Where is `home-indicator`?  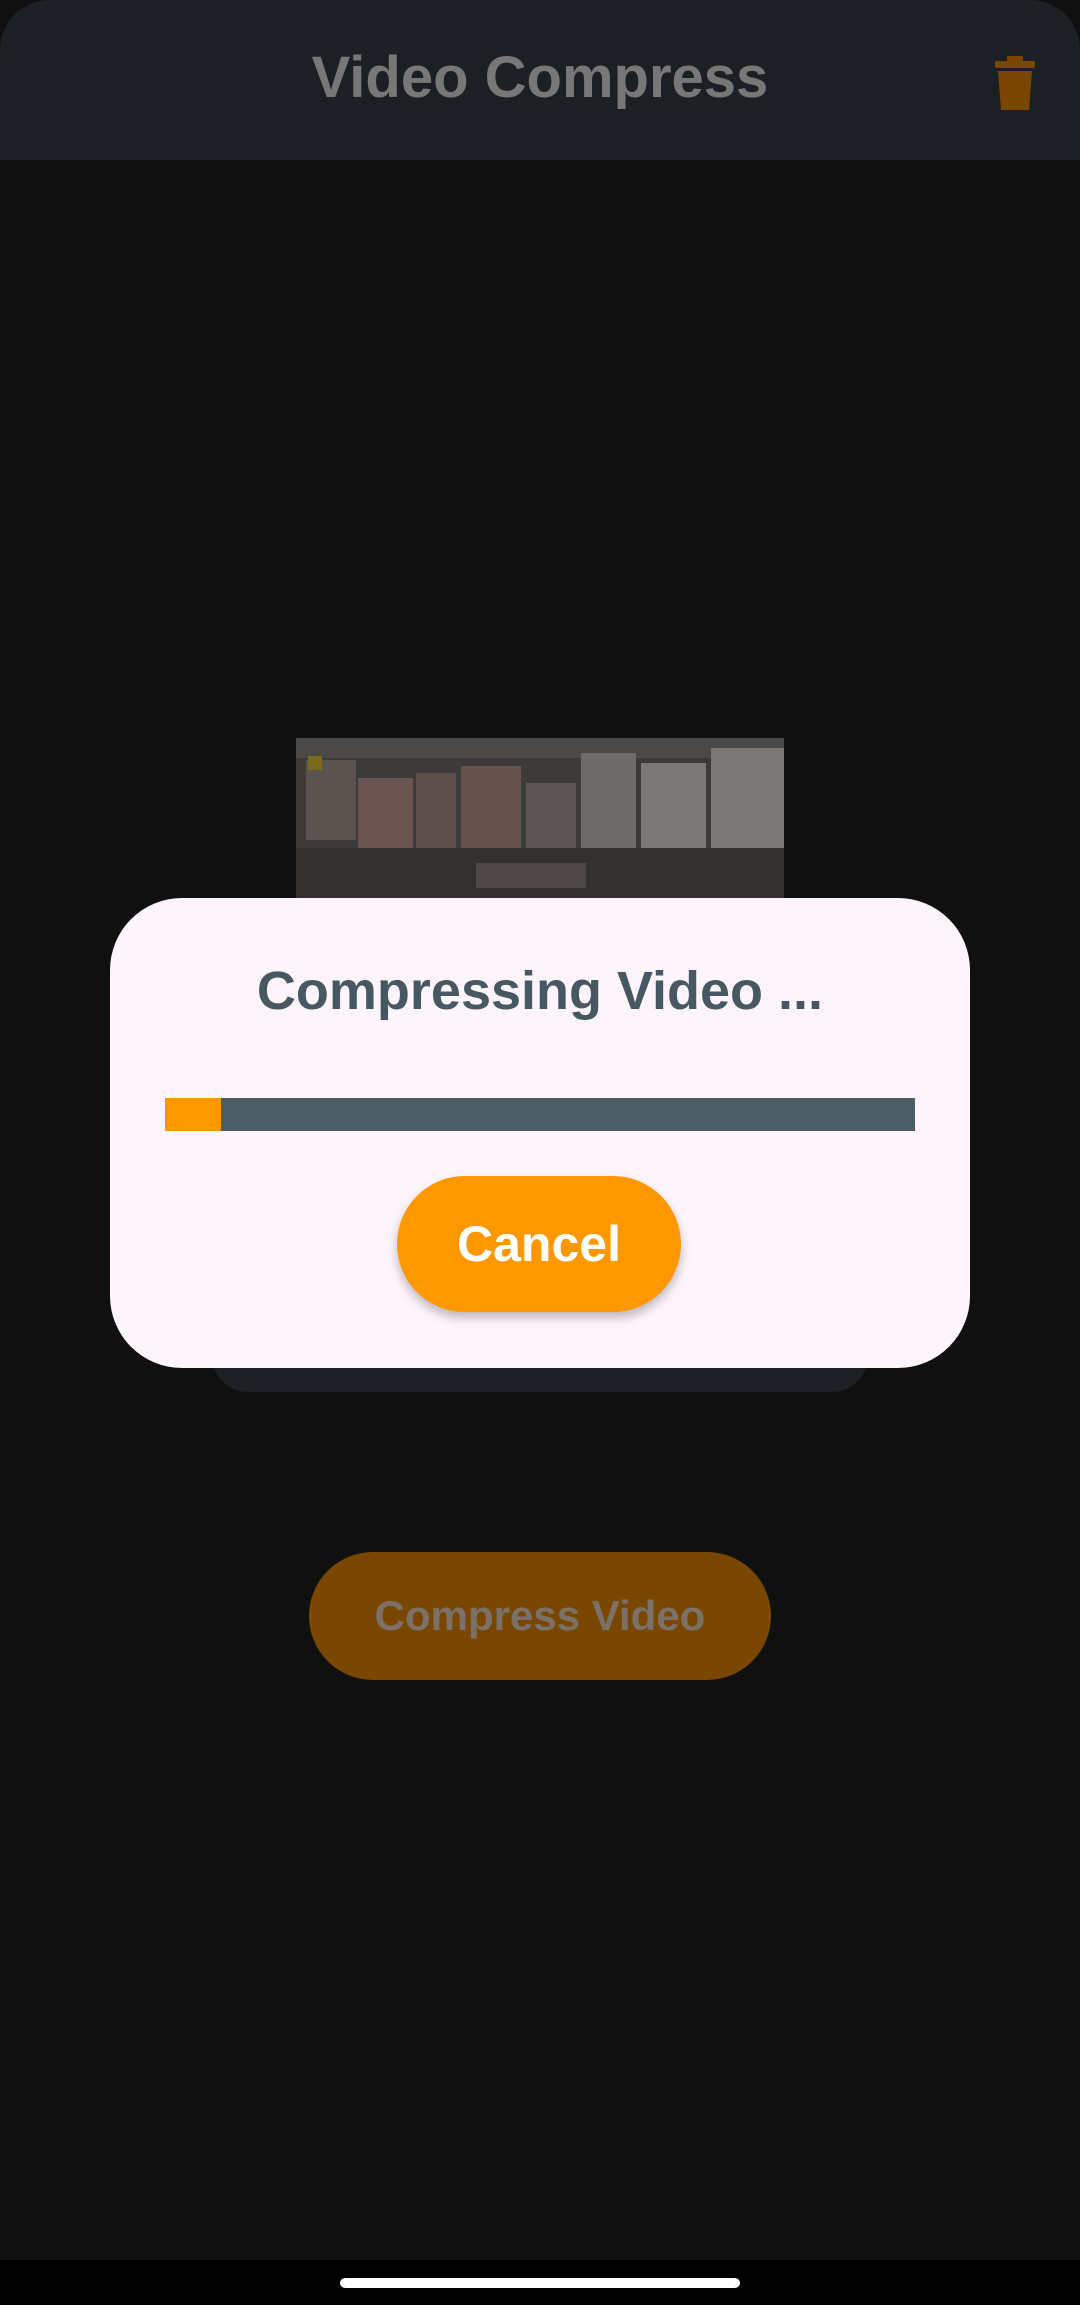 home-indicator is located at coordinates (540, 2283).